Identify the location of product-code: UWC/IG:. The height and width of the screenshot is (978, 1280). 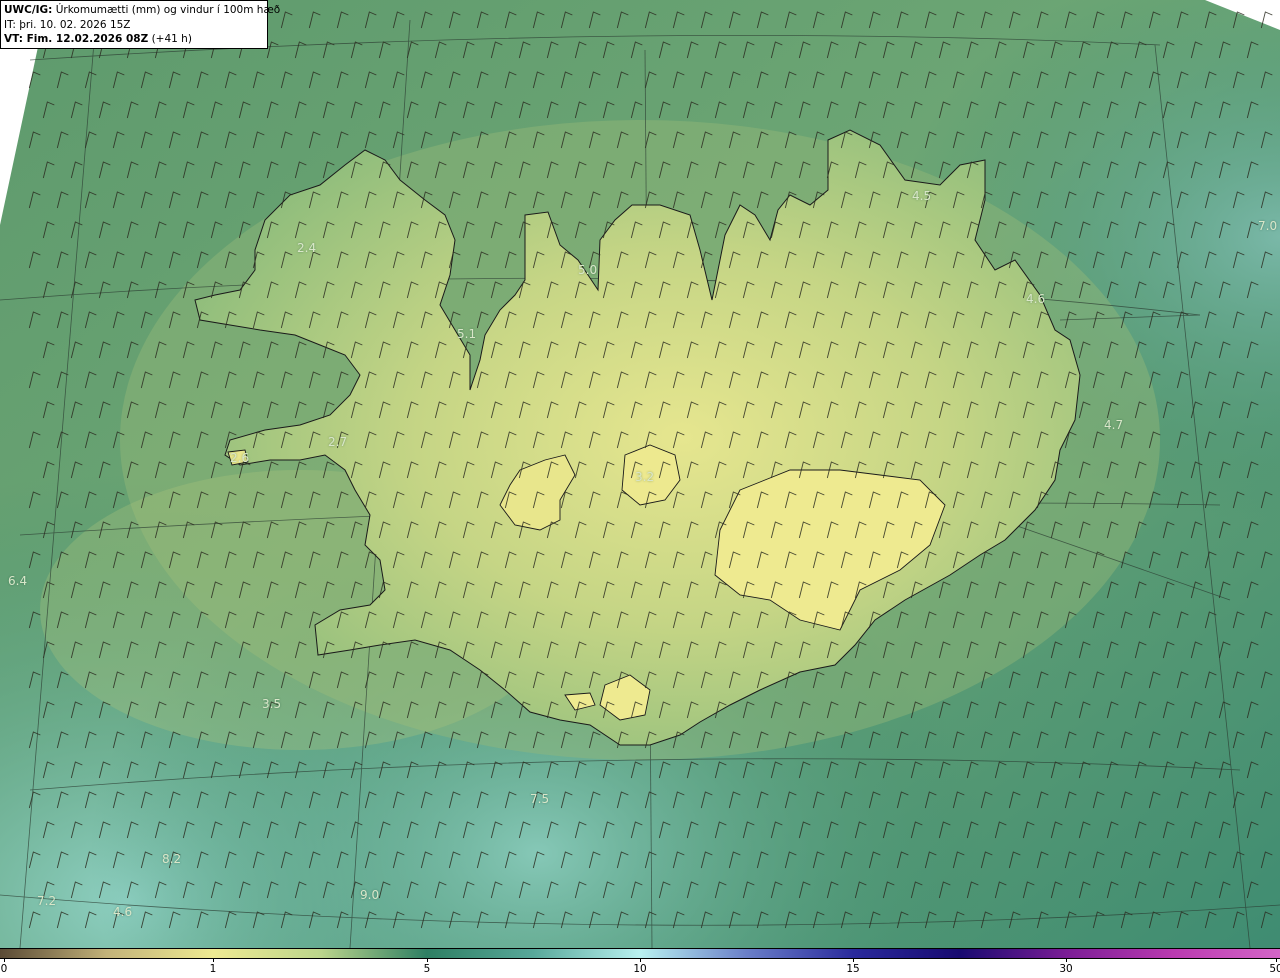
(28, 10).